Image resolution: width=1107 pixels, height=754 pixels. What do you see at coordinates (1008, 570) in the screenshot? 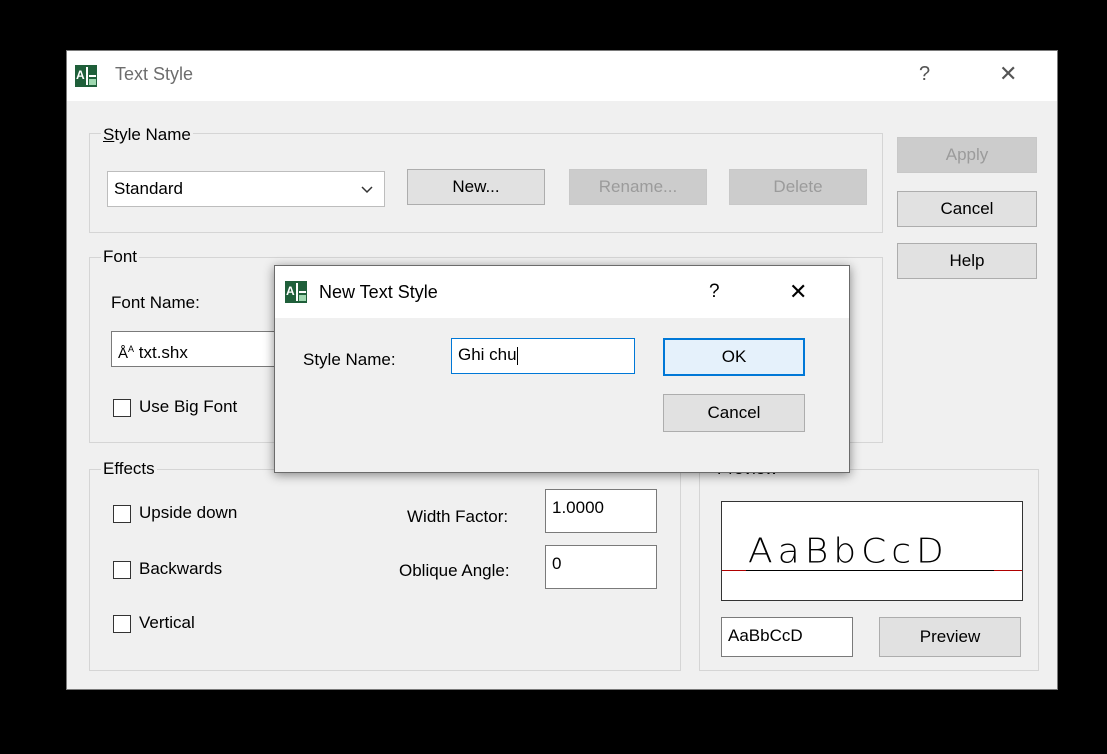
I see `preview-baseline-right` at bounding box center [1008, 570].